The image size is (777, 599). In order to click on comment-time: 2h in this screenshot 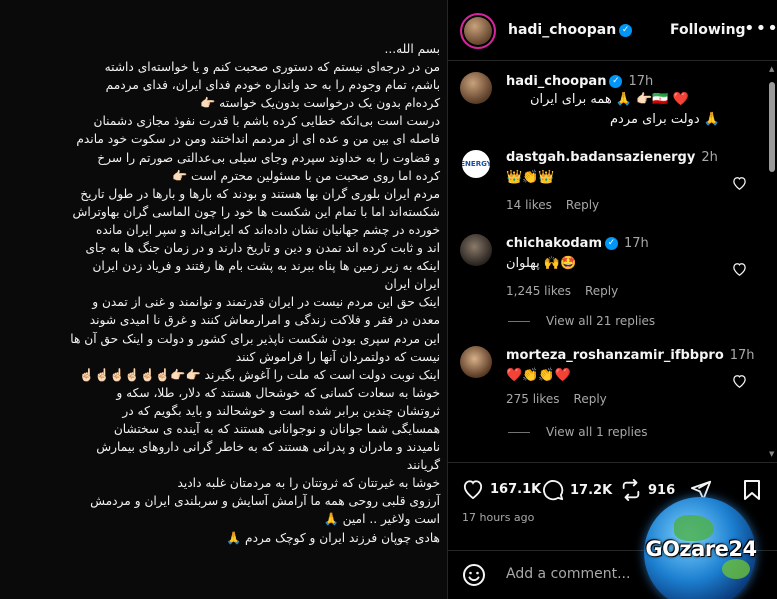, I will do `click(709, 157)`.